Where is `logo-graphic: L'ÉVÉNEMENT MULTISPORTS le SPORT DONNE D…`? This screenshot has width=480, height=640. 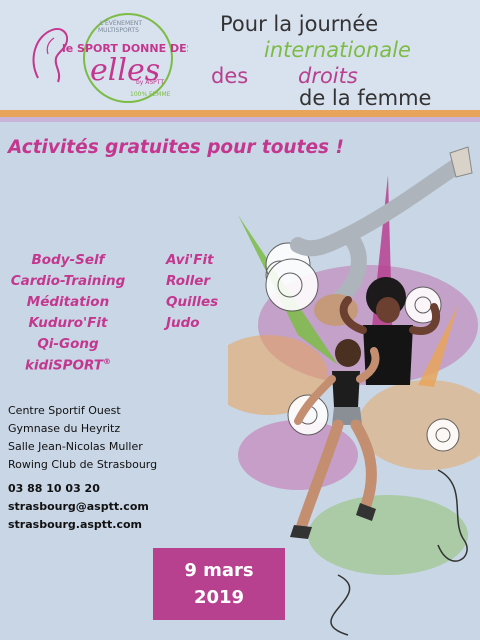 logo-graphic: L'ÉVÉNEMENT MULTISPORTS le SPORT DONNE D… is located at coordinates (113, 58).